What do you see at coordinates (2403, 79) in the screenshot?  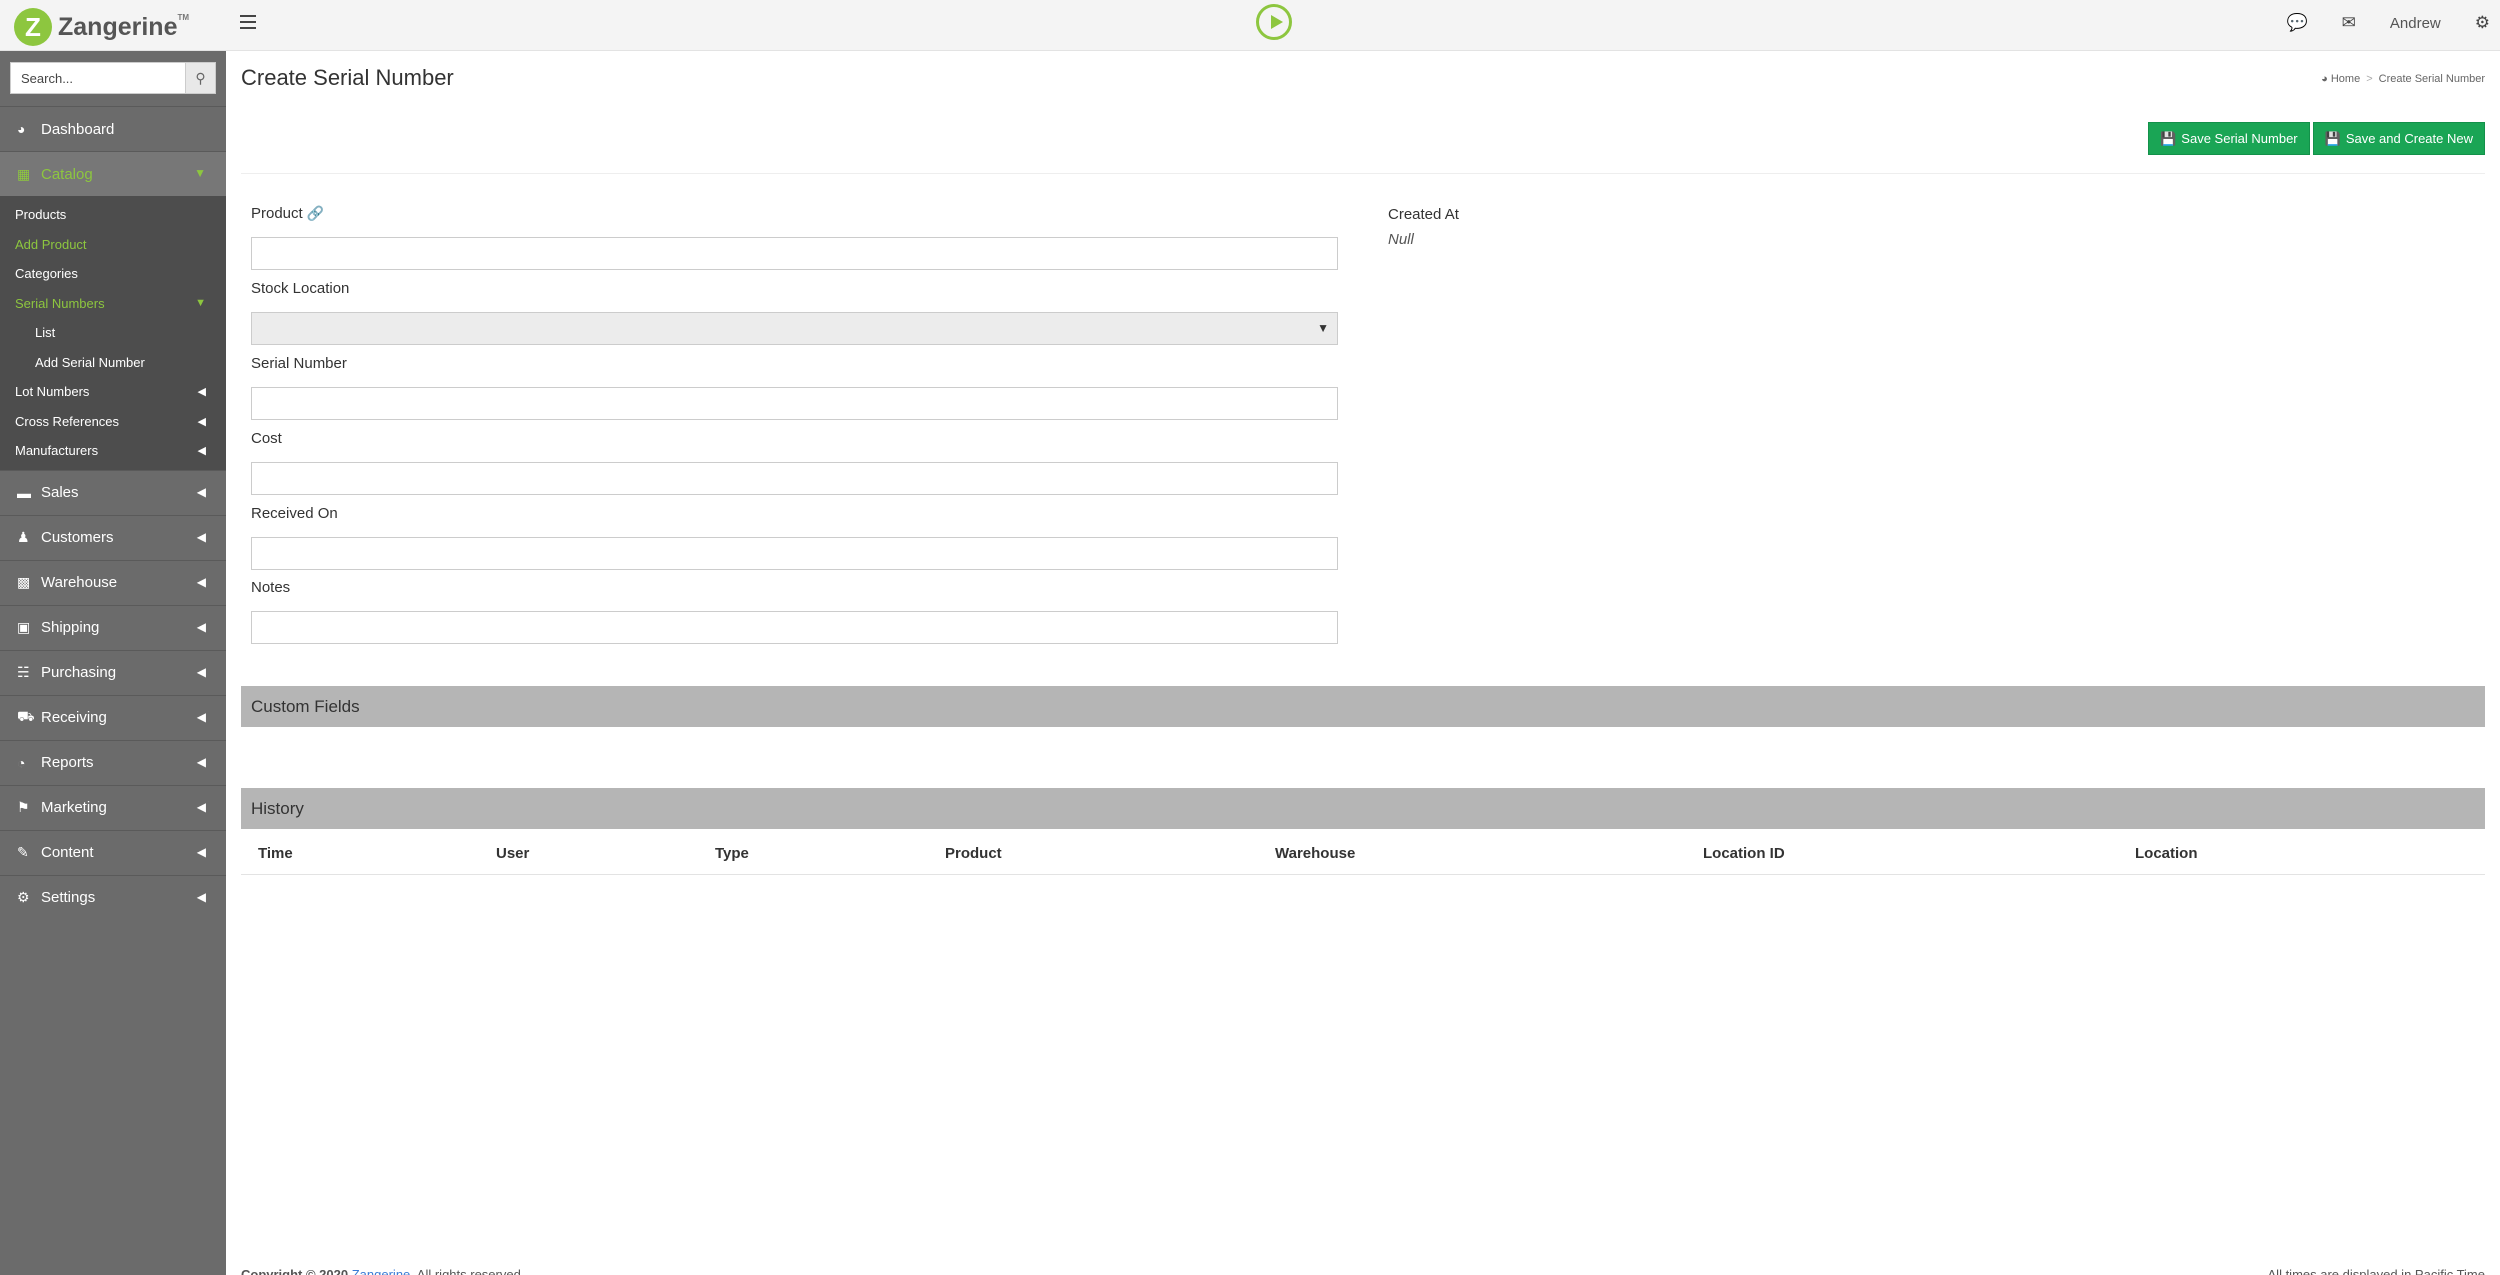 I see `breadcrumb: ◕ Home > Create Serial Number` at bounding box center [2403, 79].